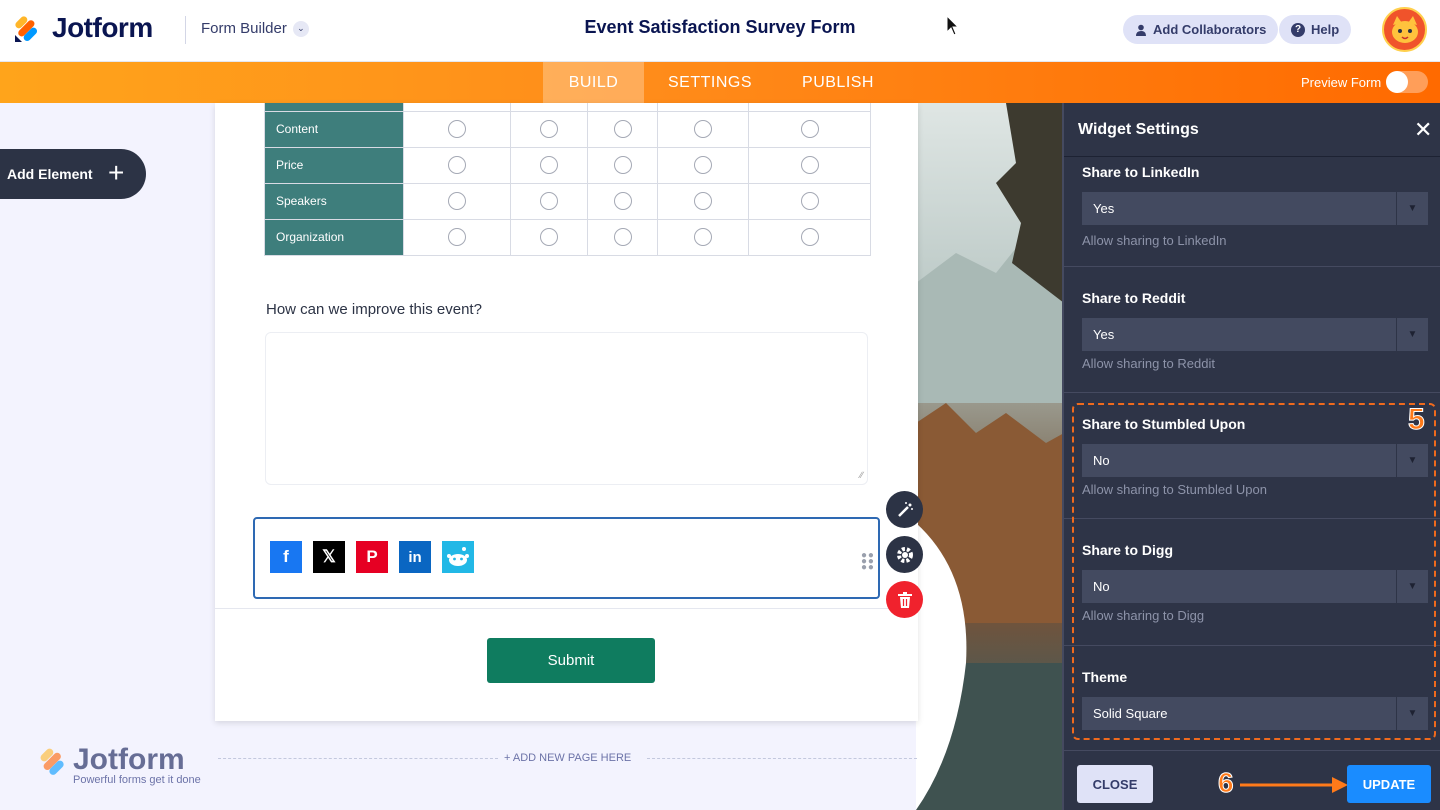  What do you see at coordinates (720, 27) in the screenshot?
I see `form-title: Event Satisfaction Survey Form` at bounding box center [720, 27].